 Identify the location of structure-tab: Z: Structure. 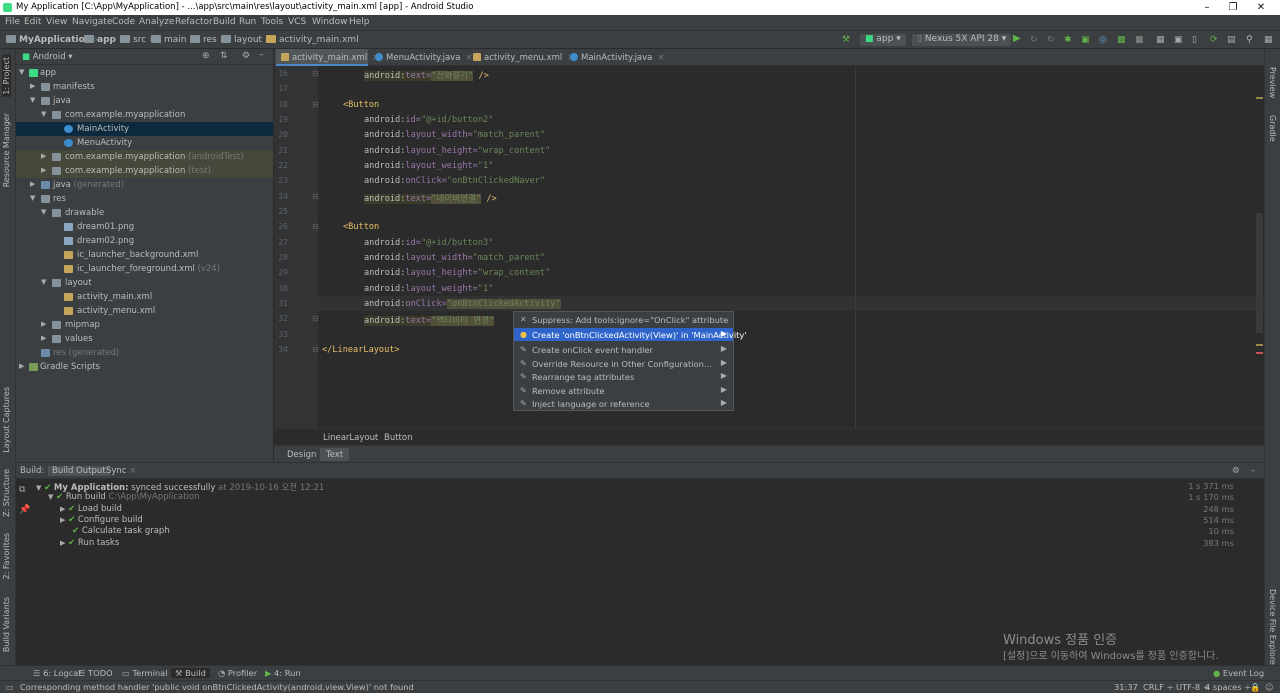
(6, 493).